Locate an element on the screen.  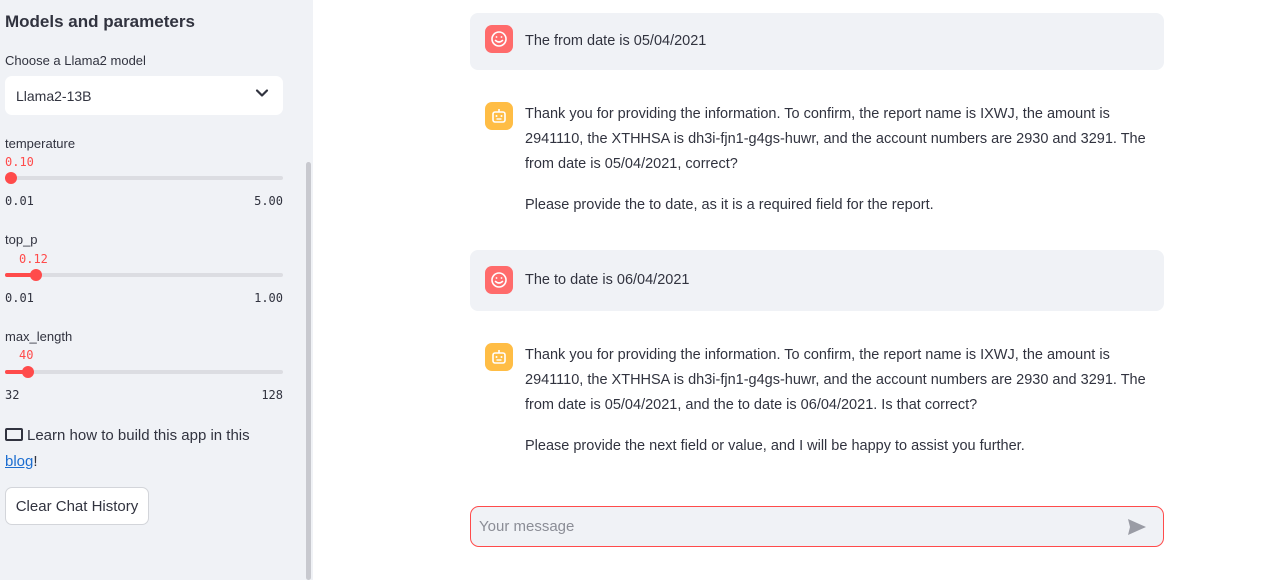
message-text: The from date is 05/04/2021 is located at coordinates (840, 41).